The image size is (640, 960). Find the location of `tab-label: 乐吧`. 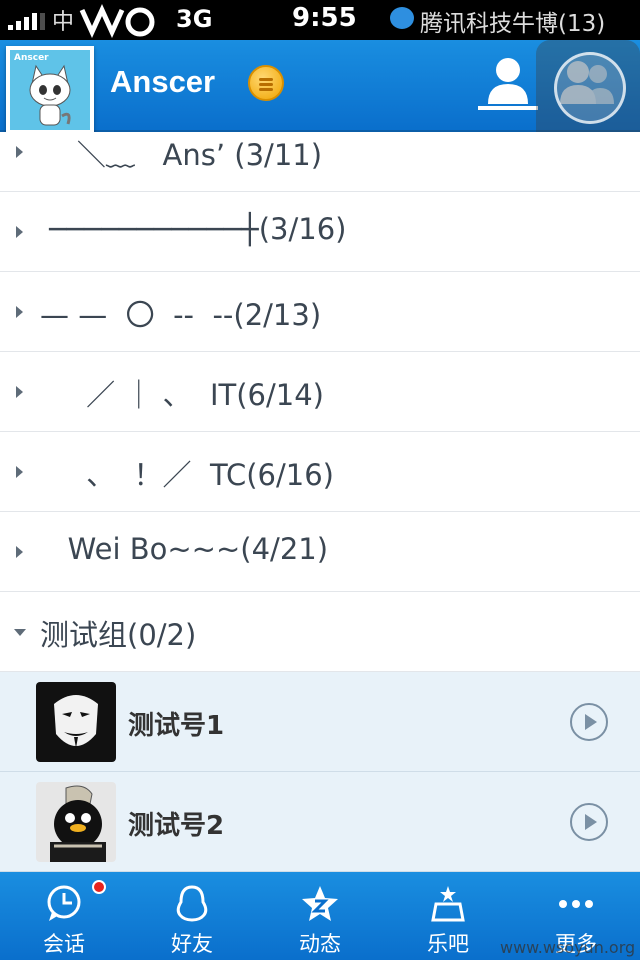

tab-label: 乐吧 is located at coordinates (448, 944).